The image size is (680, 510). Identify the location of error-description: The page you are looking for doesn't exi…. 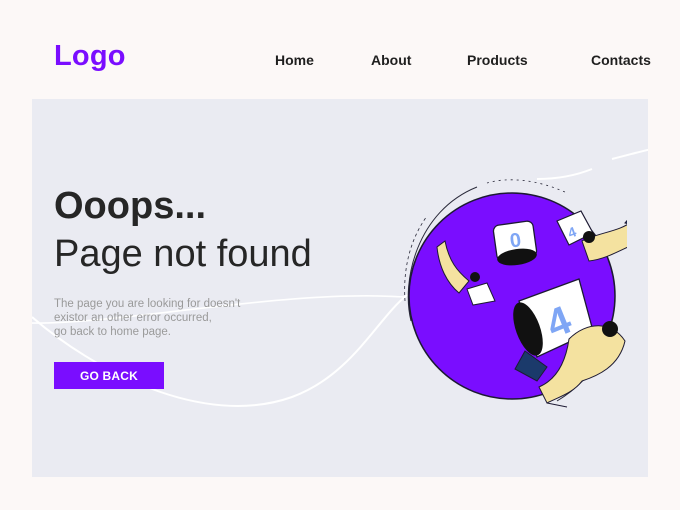
(164, 318).